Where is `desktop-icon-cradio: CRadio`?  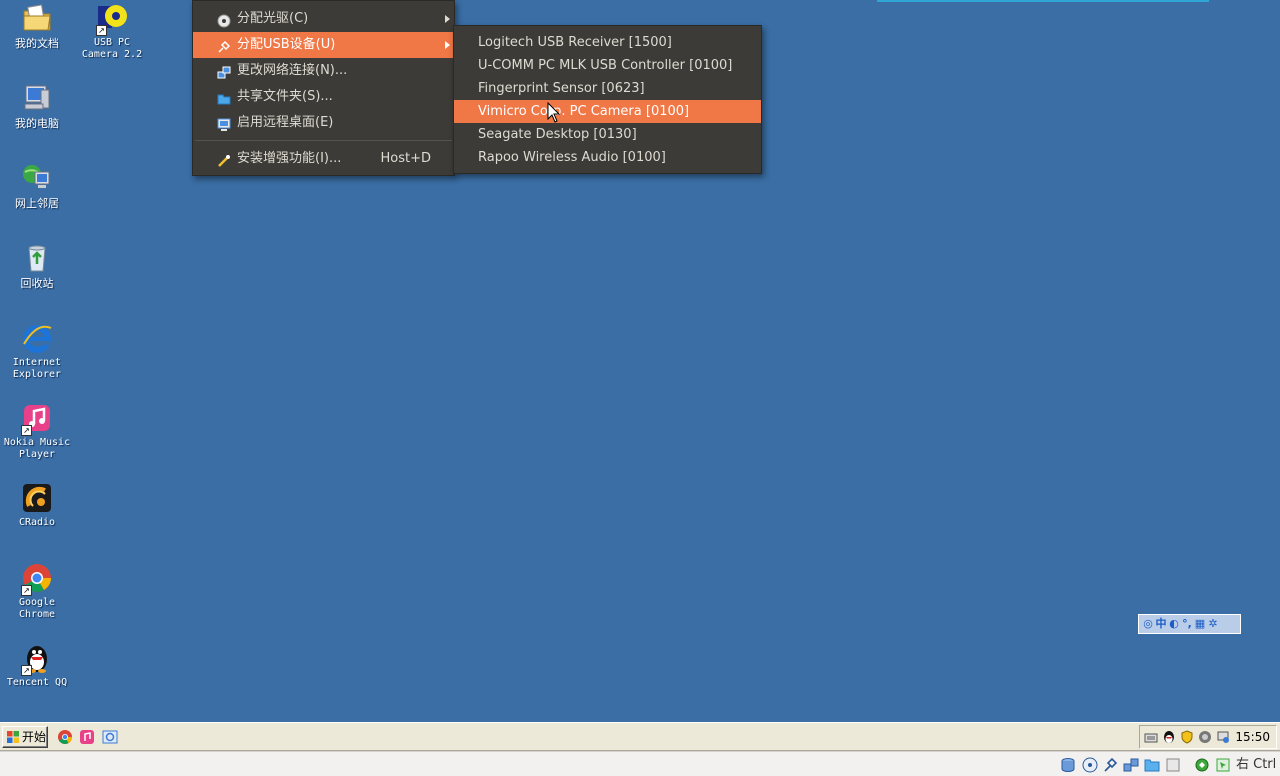 desktop-icon-cradio: CRadio is located at coordinates (37, 505).